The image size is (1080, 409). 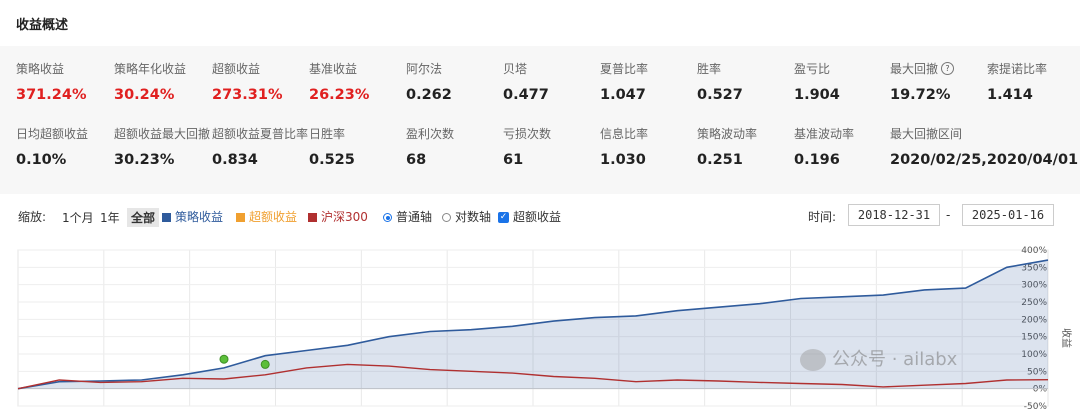 What do you see at coordinates (144, 160) in the screenshot?
I see `metric-value: 30.23%` at bounding box center [144, 160].